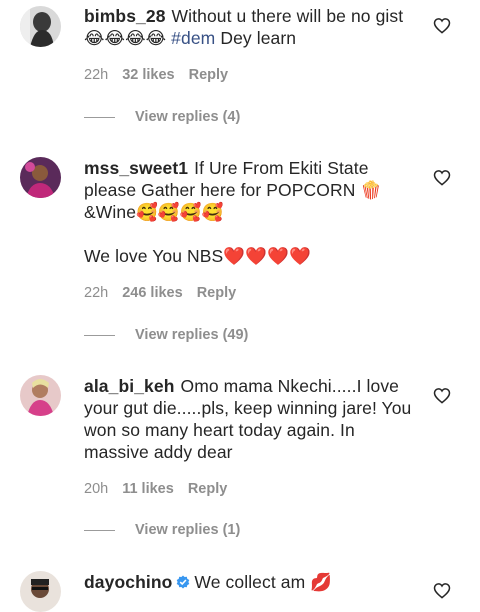 The height and width of the screenshot is (612, 480). I want to click on verified-badge-icon, so click(183, 580).